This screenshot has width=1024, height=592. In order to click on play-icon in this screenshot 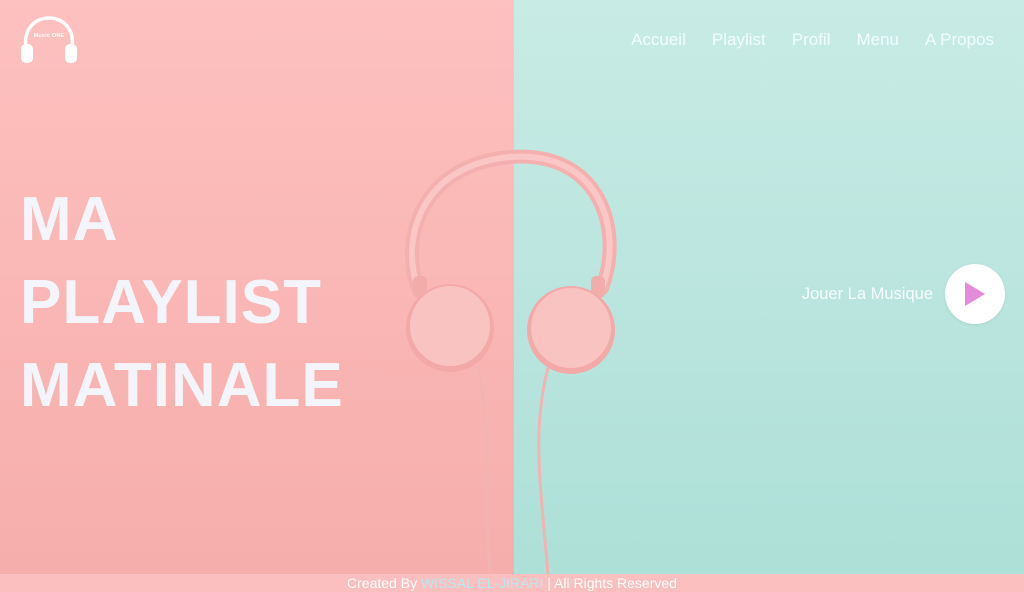, I will do `click(975, 294)`.